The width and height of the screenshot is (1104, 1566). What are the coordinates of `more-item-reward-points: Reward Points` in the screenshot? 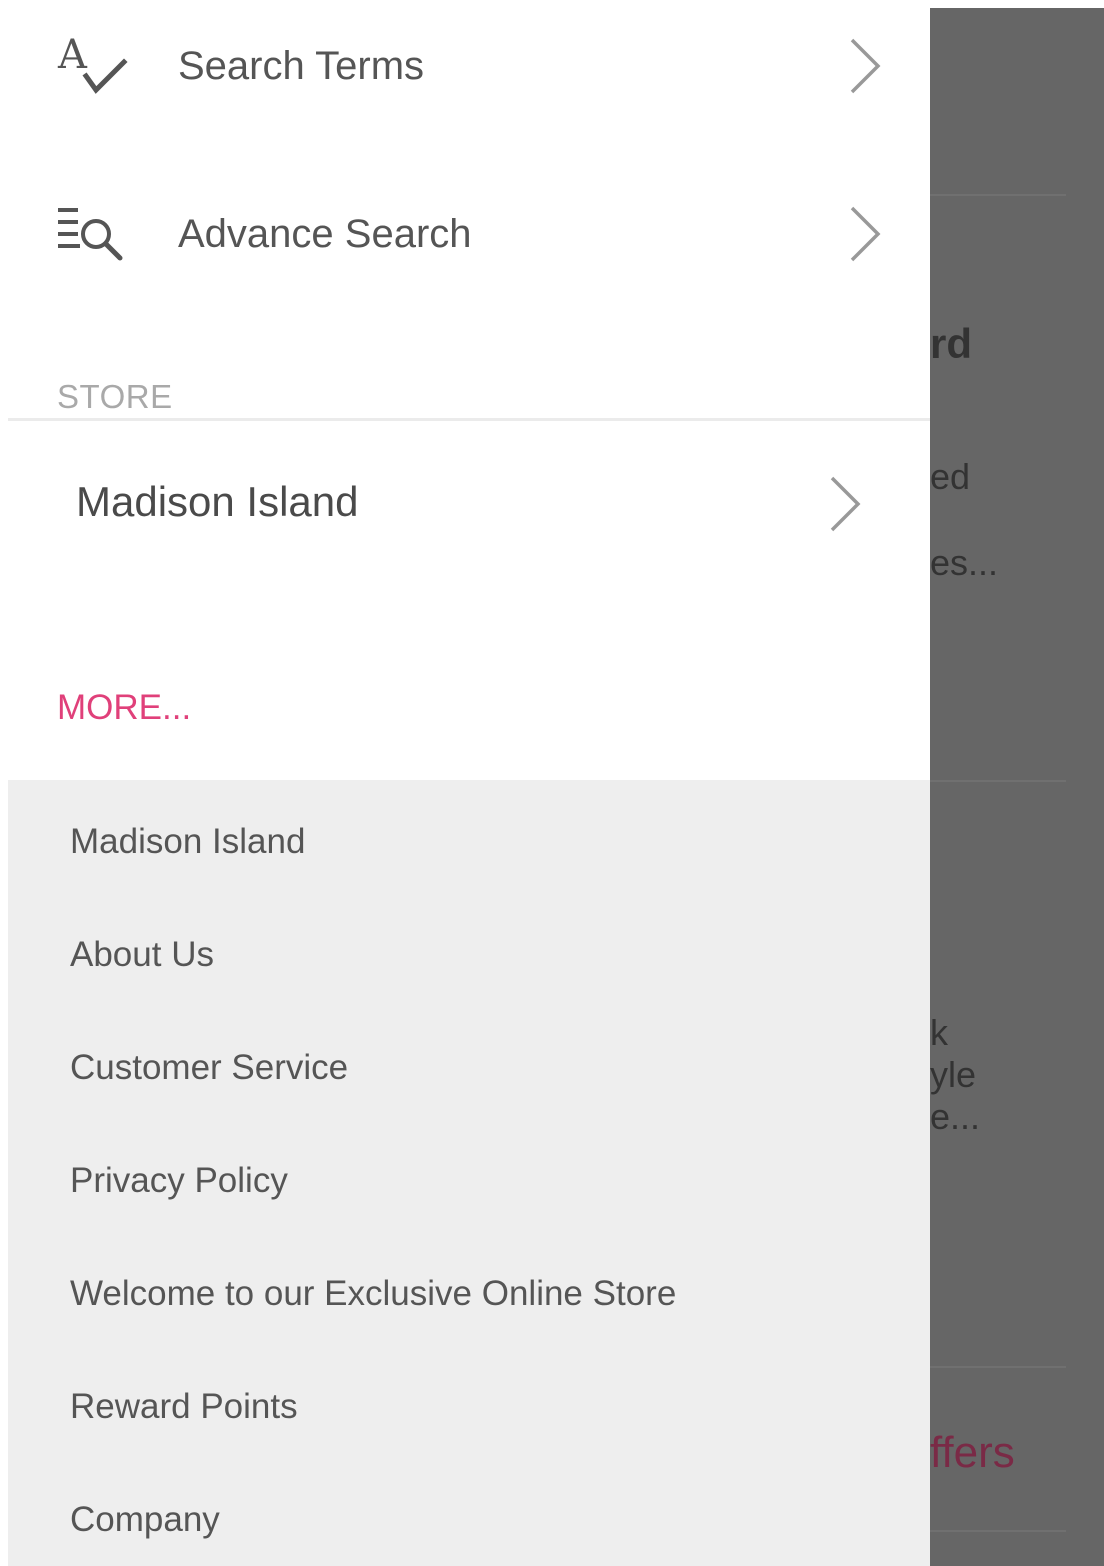 It's located at (184, 1407).